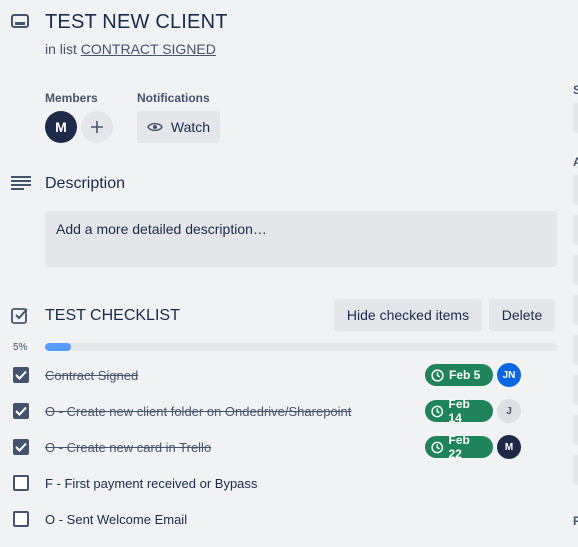 Image resolution: width=578 pixels, height=547 pixels. I want to click on assignee-initials: J, so click(509, 411).